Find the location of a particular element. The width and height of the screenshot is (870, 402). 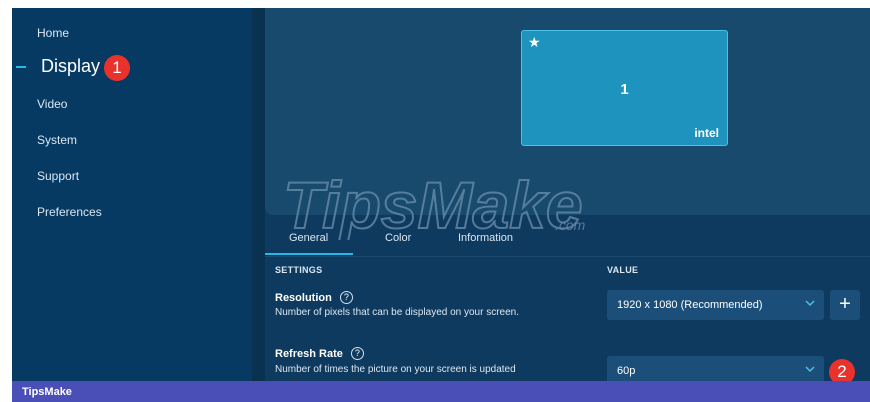

tab-information: Information is located at coordinates (485, 238).